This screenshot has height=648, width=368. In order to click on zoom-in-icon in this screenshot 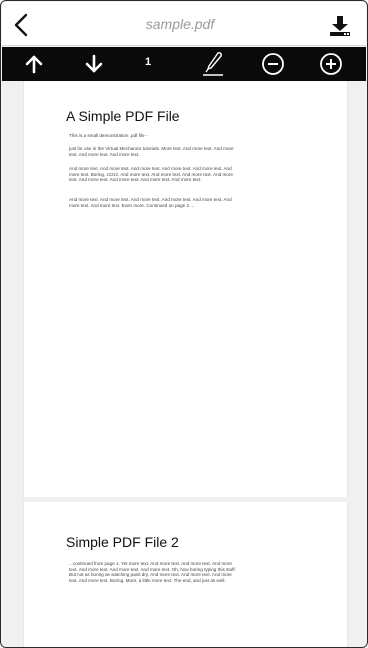, I will do `click(331, 64)`.